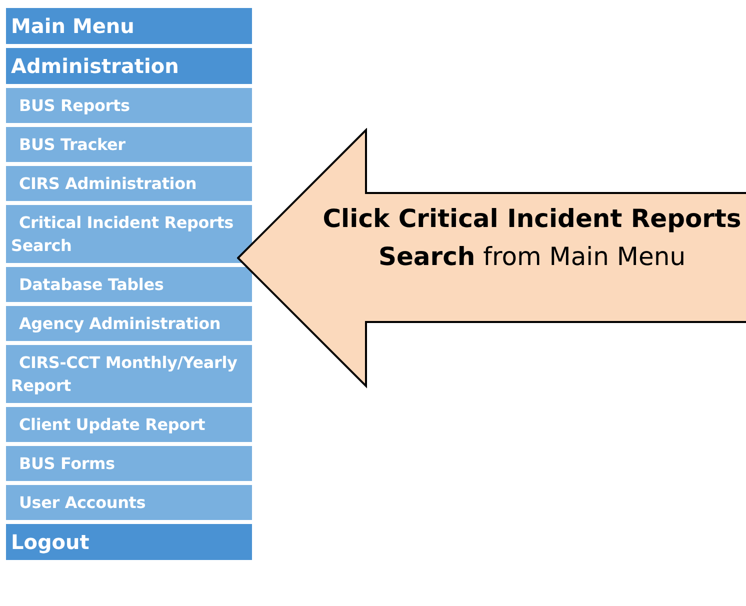 The image size is (746, 606). Describe the element at coordinates (129, 424) in the screenshot. I see `menu-item: Client Update Report` at that location.